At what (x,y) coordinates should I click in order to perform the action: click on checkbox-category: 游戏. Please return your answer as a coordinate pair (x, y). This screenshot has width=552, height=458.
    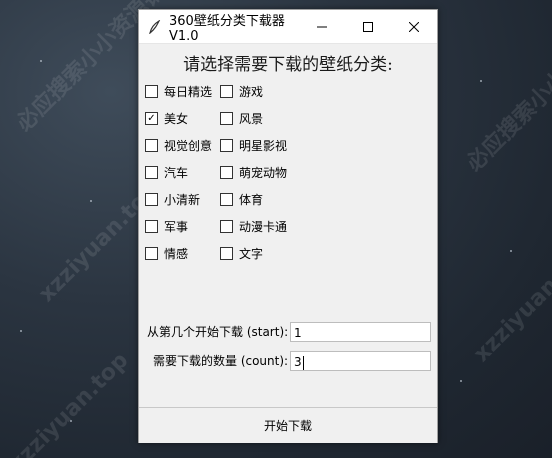
    Looking at the image, I should click on (241, 91).